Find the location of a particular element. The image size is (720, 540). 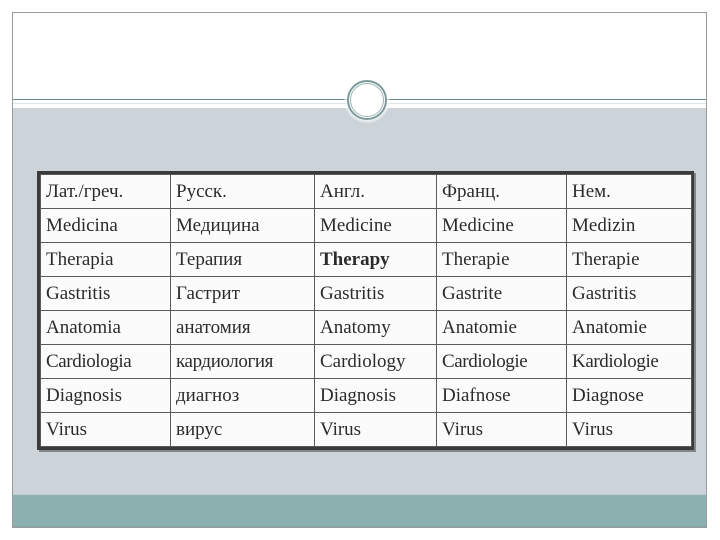

table-cell-r6-c1: вирус is located at coordinates (242, 429).